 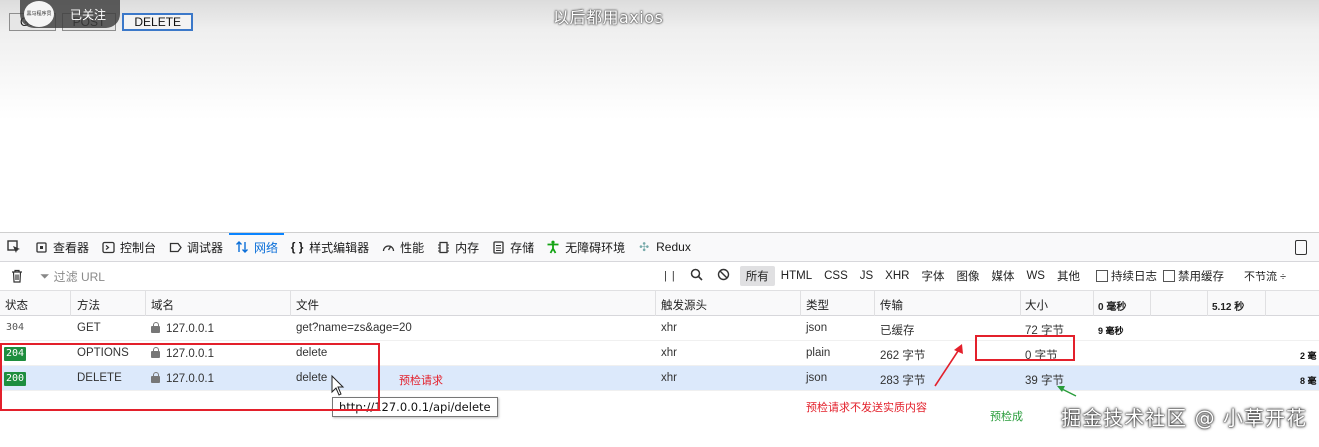 What do you see at coordinates (1112, 305) in the screenshot?
I see `col-waterfall-start: 0 毫秒` at bounding box center [1112, 305].